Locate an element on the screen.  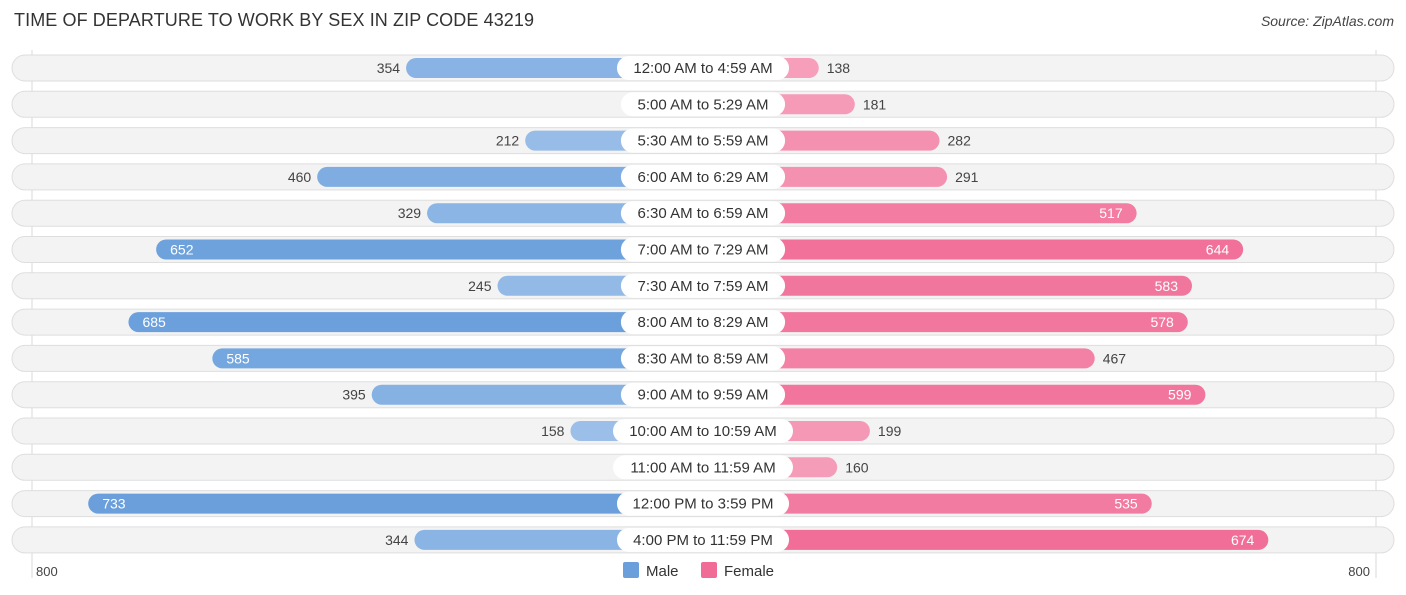
bar-row: 245 583 7:30 AM to 7:59 AM is located at coordinates (703, 286).